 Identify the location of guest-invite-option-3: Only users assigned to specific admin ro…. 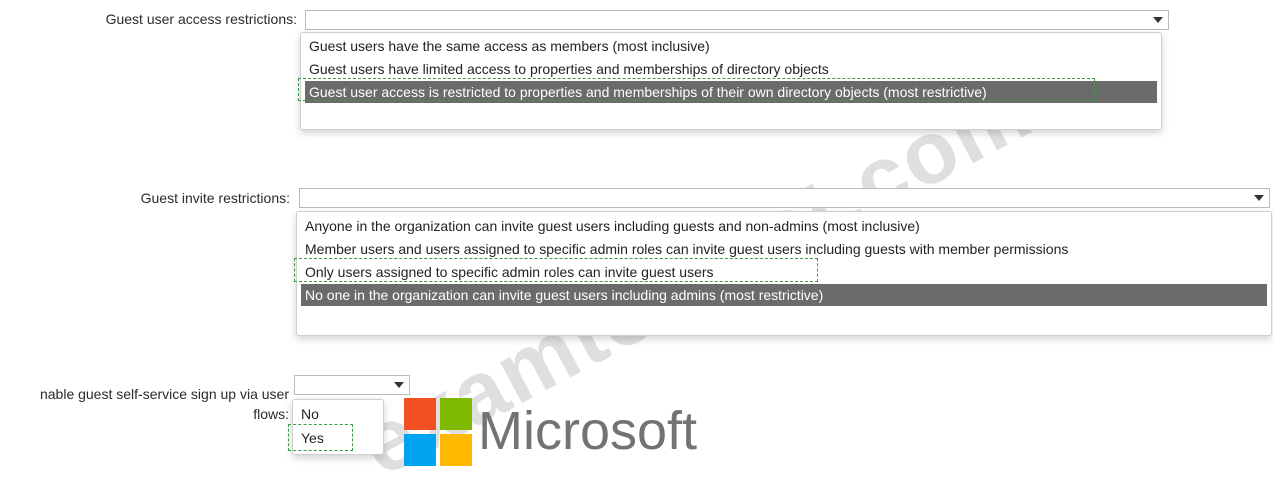
(784, 272).